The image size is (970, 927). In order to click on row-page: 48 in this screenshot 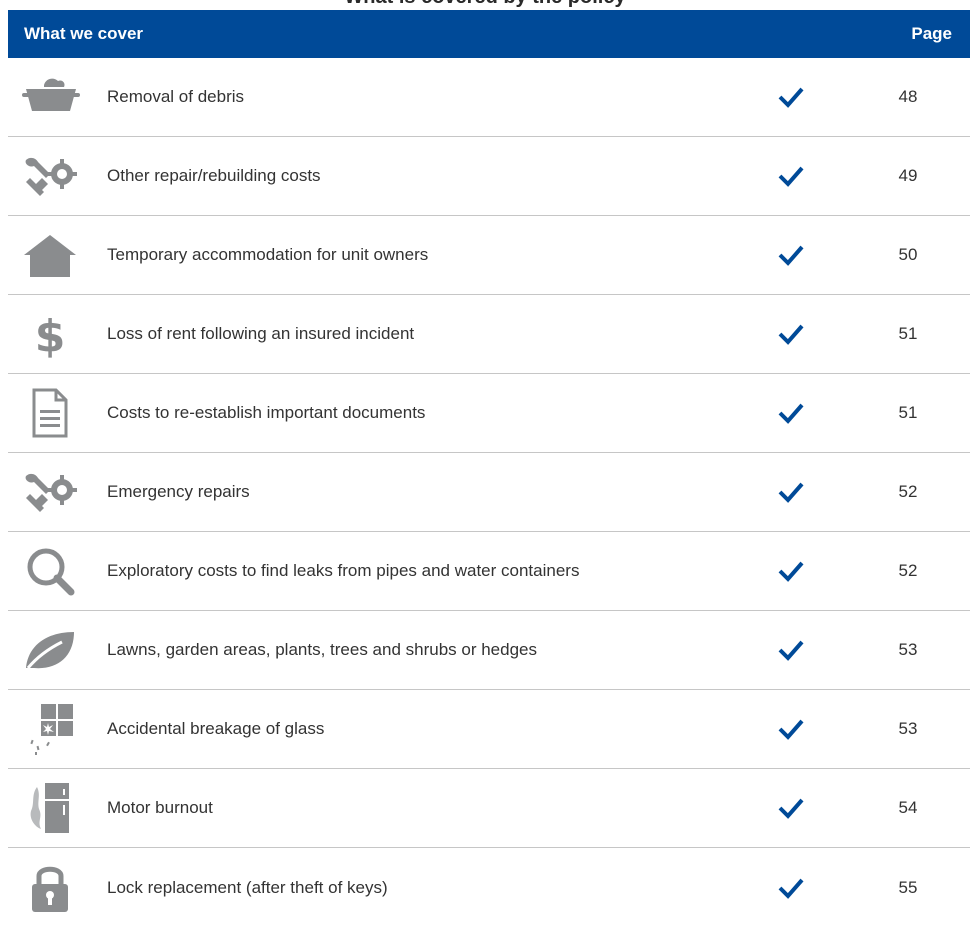, I will do `click(908, 96)`.